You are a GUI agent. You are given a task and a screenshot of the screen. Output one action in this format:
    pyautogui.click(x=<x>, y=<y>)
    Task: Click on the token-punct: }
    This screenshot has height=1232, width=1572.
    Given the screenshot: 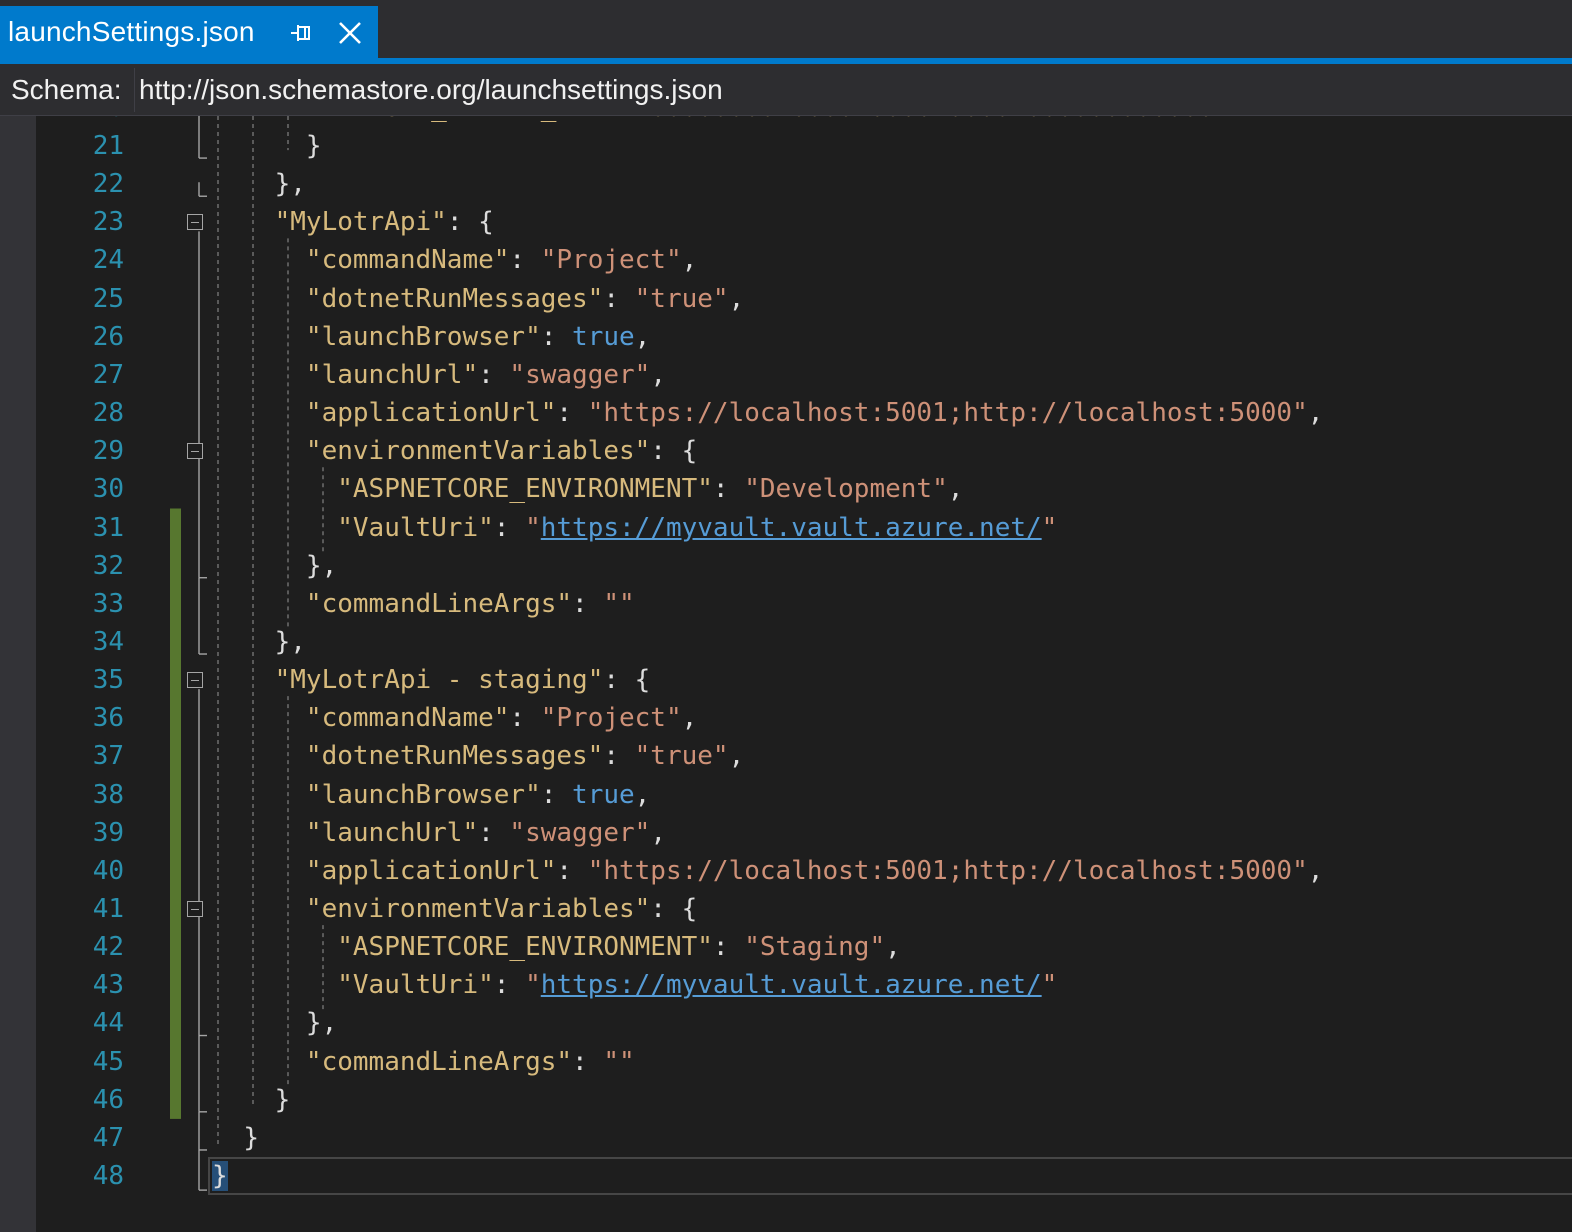 What is the action you would take?
    pyautogui.click(x=251, y=1137)
    